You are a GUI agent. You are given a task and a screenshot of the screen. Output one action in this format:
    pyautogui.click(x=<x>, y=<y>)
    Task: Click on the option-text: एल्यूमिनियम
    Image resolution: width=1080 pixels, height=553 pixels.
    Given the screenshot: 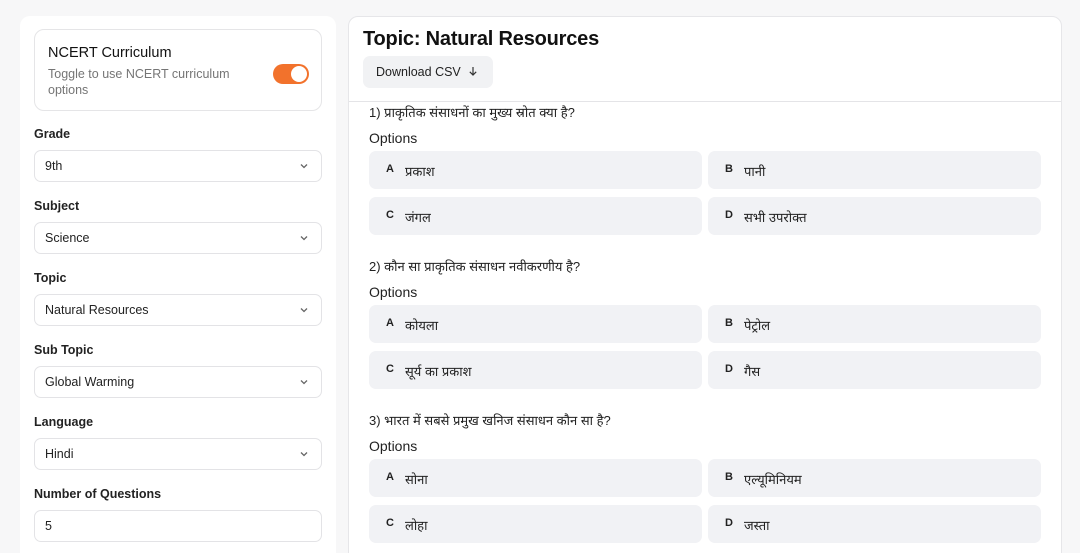 What is the action you would take?
    pyautogui.click(x=773, y=479)
    